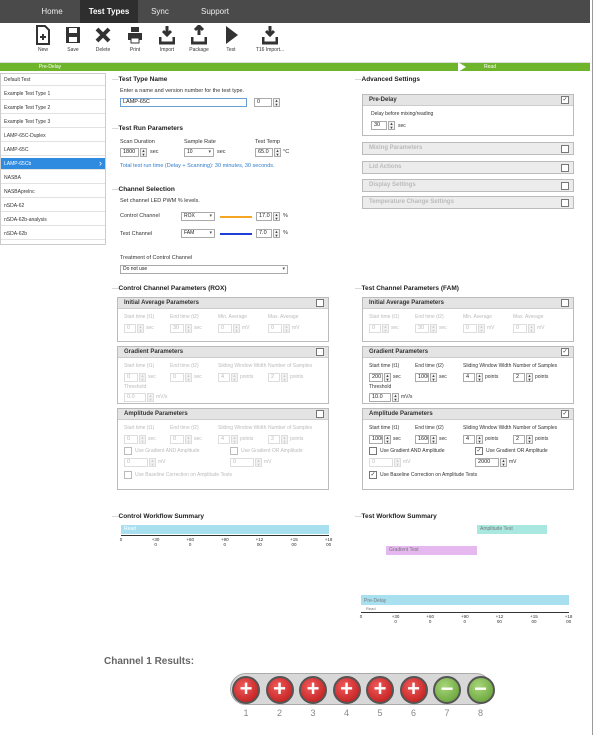 This screenshot has height=735, width=604. What do you see at coordinates (479, 377) in the screenshot?
I see `gradient-window-input-spinner: ▲ ▼` at bounding box center [479, 377].